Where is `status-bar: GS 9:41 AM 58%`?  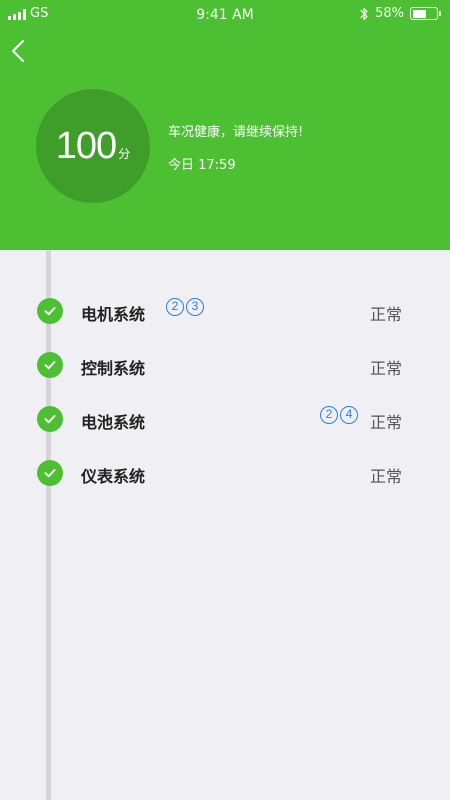
status-bar: GS 9:41 AM 58% is located at coordinates (225, 15).